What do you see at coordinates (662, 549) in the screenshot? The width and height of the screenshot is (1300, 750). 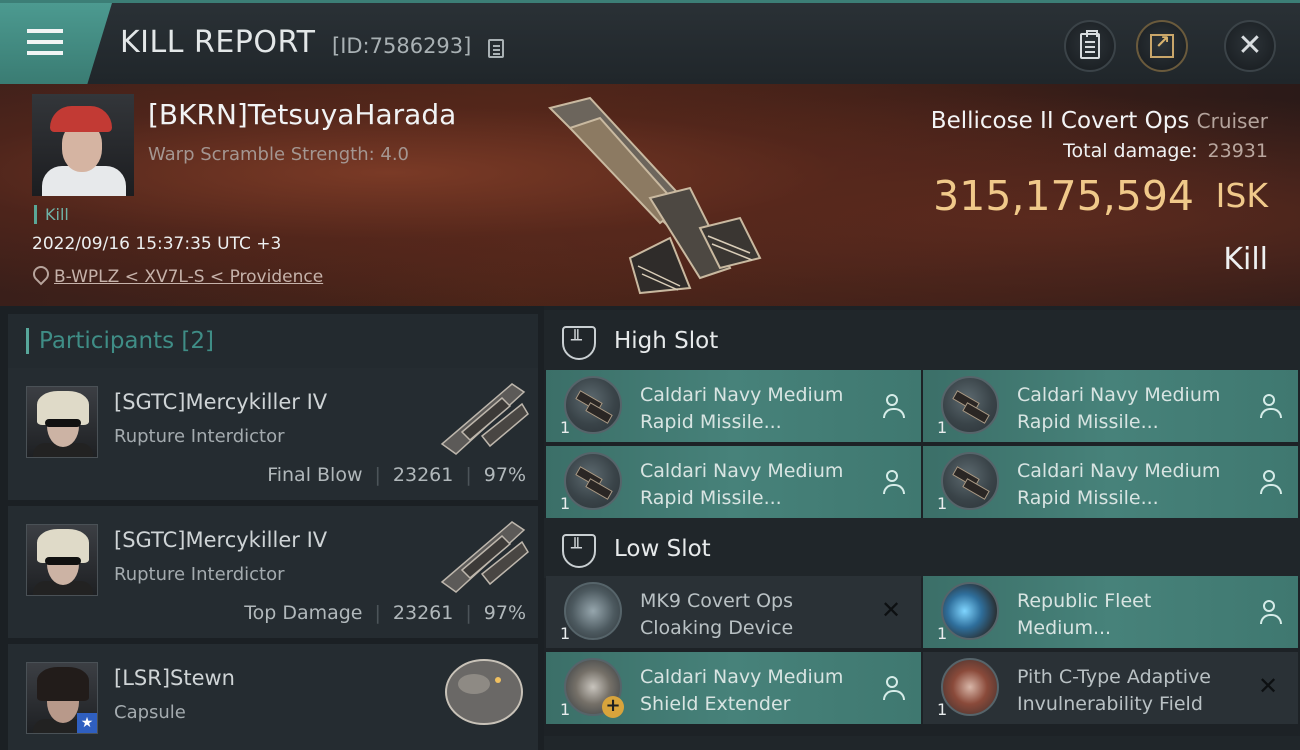 I see `low-slot-title: Low Slot` at bounding box center [662, 549].